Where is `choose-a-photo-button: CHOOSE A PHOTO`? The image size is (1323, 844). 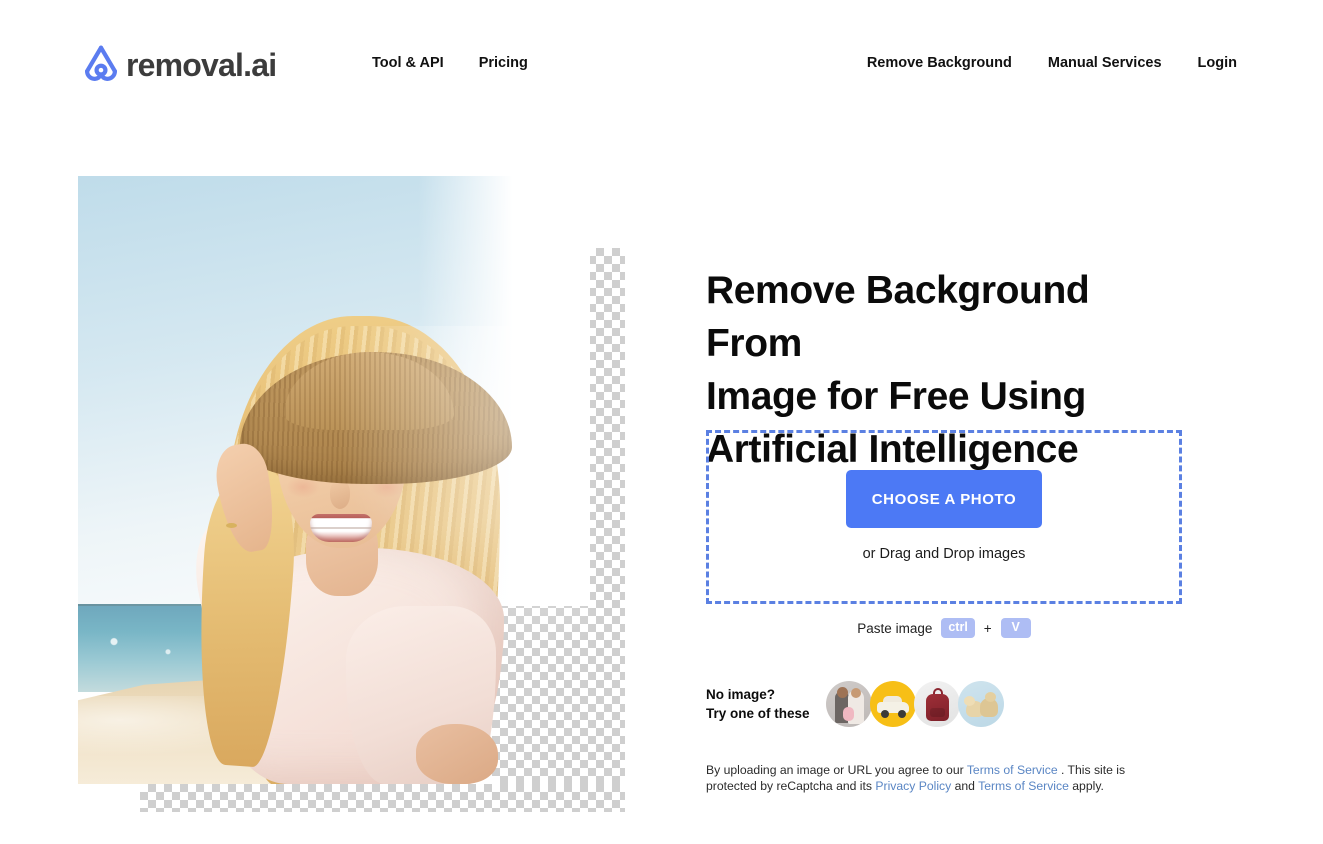
choose-a-photo-button: CHOOSE A PHOTO is located at coordinates (944, 499).